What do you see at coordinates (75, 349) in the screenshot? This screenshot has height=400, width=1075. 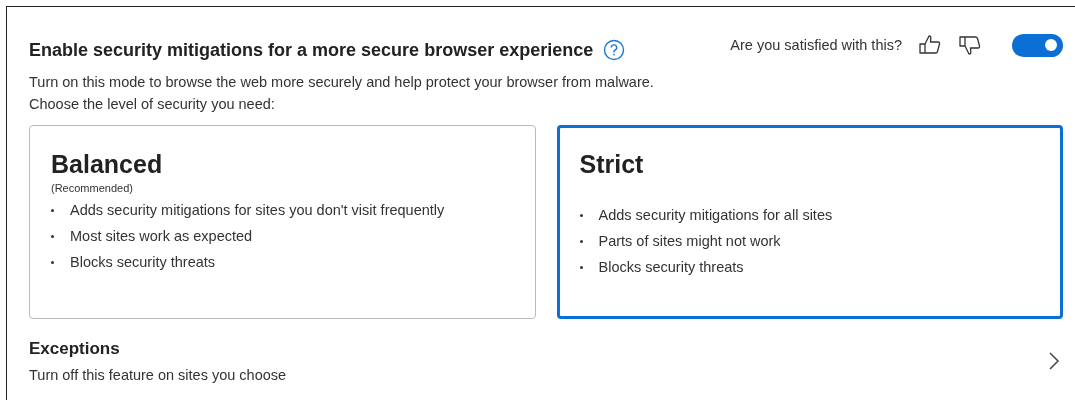 I see `exceptions-title: Exceptions` at bounding box center [75, 349].